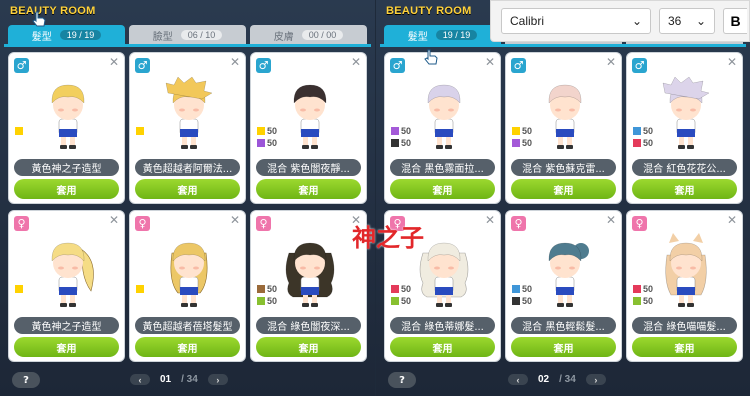 The image size is (750, 396). I want to click on tab-skin: 皮膚 00 / 00, so click(308, 35).